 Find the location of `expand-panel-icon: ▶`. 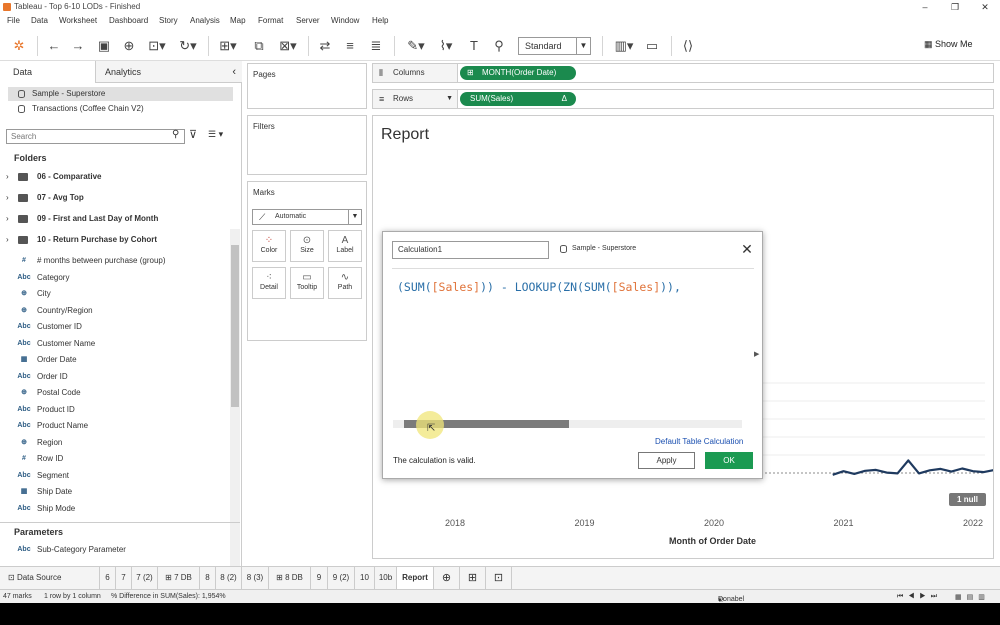

expand-panel-icon: ▶ is located at coordinates (756, 354).